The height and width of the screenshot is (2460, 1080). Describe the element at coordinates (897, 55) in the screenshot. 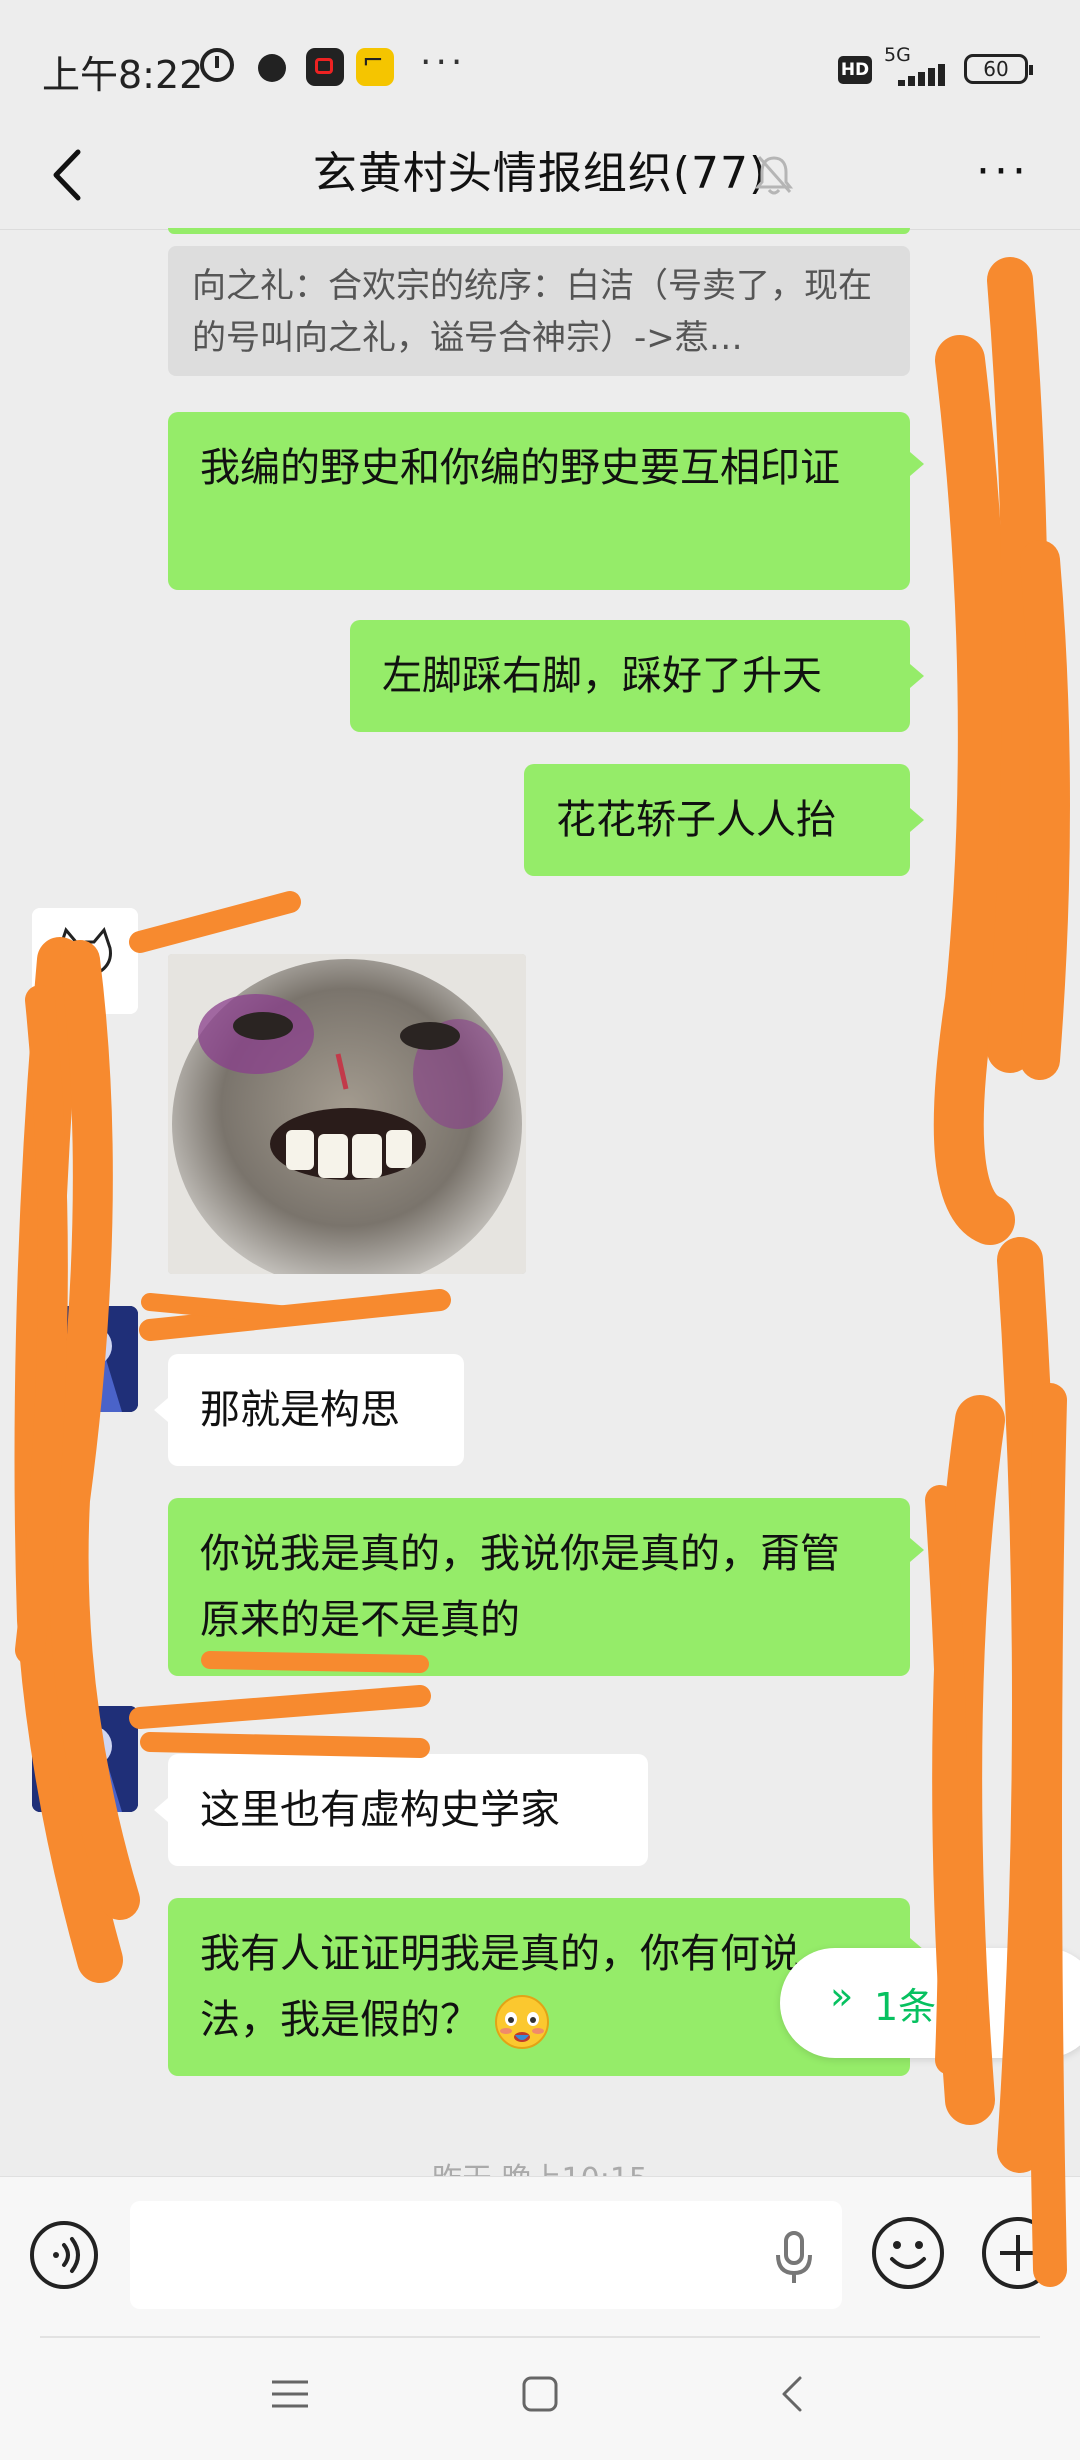

I see `network-type: 5G` at that location.